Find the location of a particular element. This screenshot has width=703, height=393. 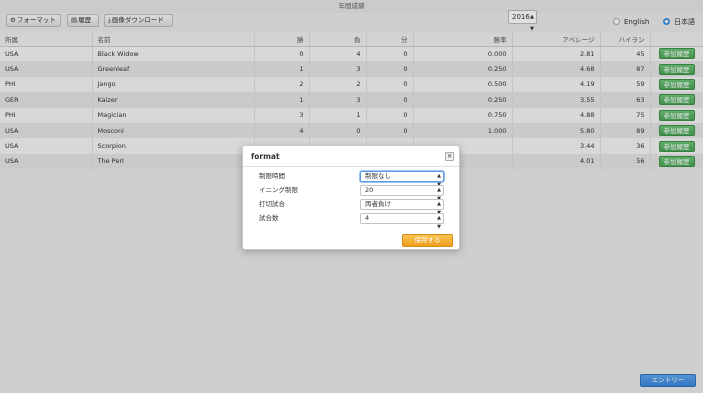

inning-limit-value: 20 is located at coordinates (369, 190).